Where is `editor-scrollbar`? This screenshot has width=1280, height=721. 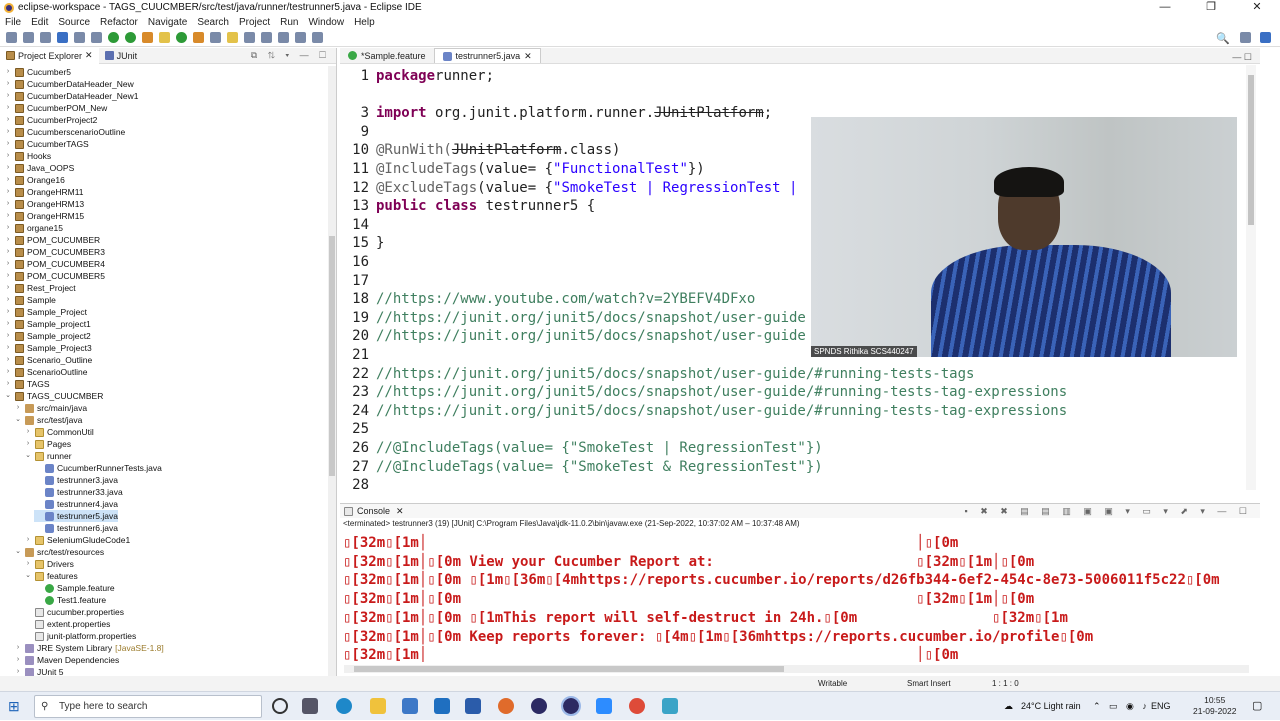
editor-scrollbar is located at coordinates (1251, 277).